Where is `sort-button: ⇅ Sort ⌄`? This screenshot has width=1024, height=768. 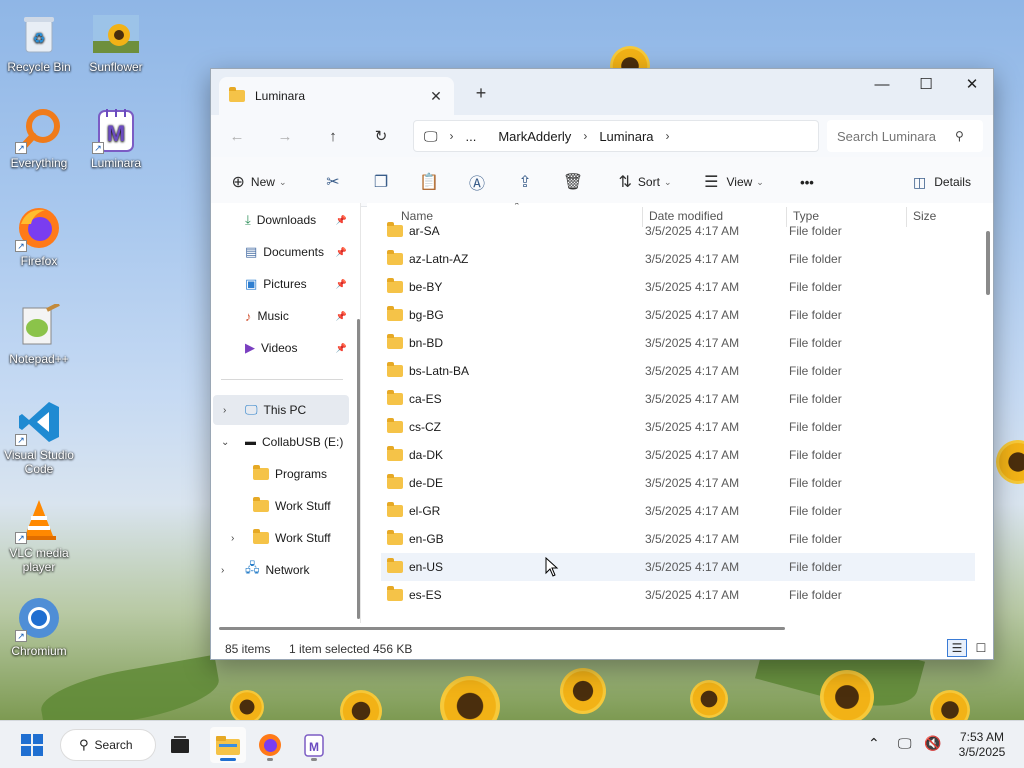 sort-button: ⇅ Sort ⌄ is located at coordinates (645, 182).